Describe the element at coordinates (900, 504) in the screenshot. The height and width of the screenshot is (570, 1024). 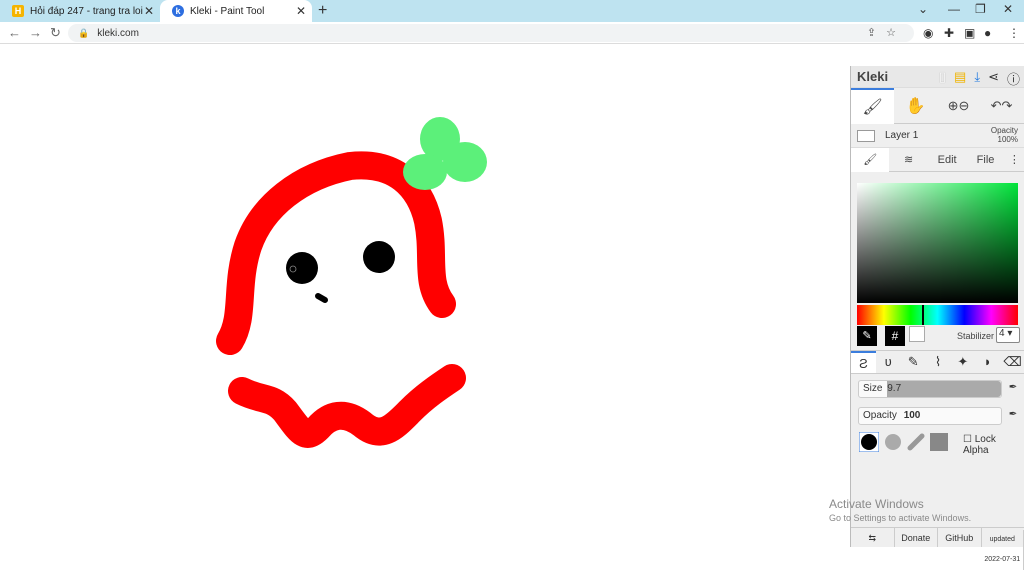
I see `watermark-line1: Activate Windows` at that location.